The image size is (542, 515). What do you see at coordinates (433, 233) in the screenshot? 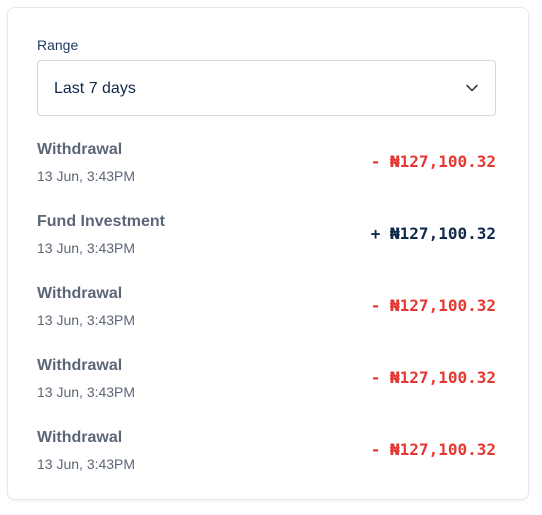
I see `transaction-amount: + ₦127,100.32` at bounding box center [433, 233].